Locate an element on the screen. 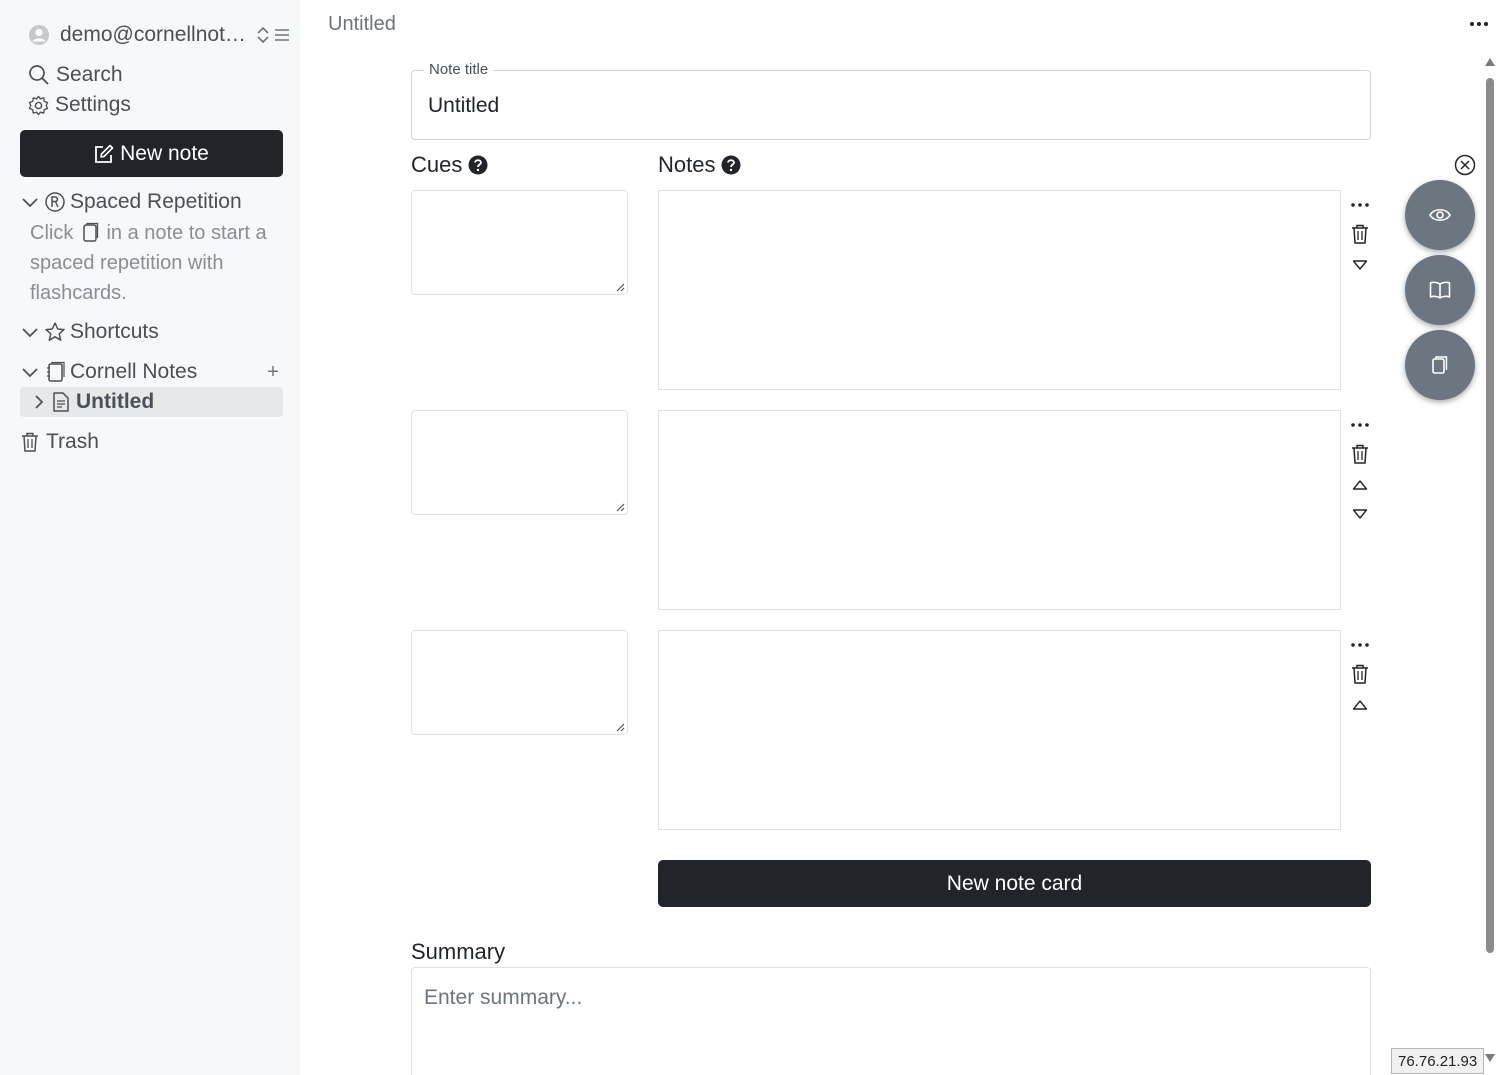 This screenshot has width=1500, height=1075. trash-label: Trash is located at coordinates (72, 441).